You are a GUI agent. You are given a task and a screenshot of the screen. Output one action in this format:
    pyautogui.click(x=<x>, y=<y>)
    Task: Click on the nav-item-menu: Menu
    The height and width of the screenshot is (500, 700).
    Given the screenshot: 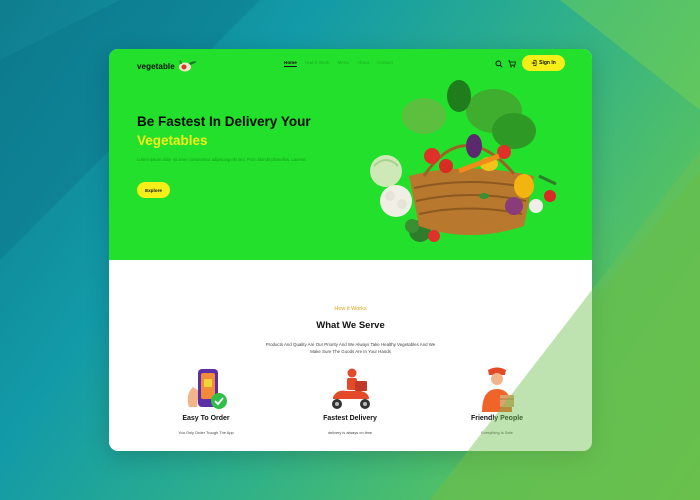 What is the action you would take?
    pyautogui.click(x=343, y=63)
    